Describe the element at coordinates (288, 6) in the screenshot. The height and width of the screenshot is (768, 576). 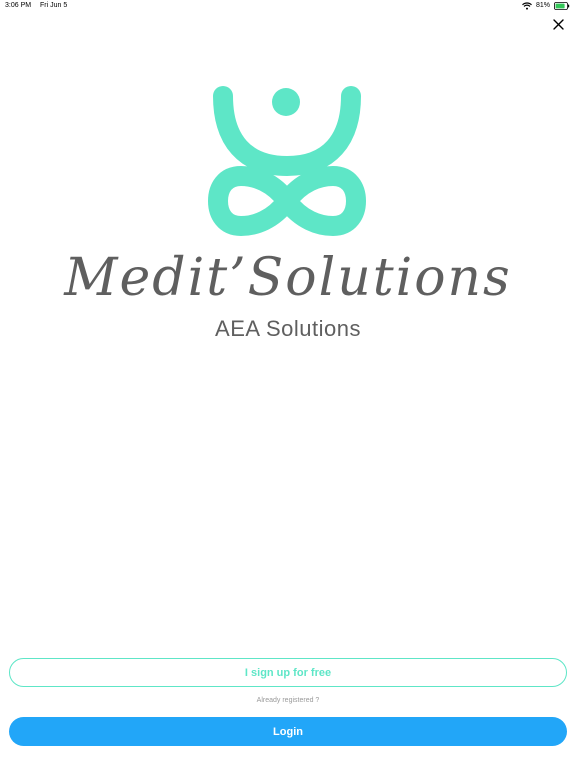
I see `status-bar: 3:06 PM Fri Jun 5 81%` at that location.